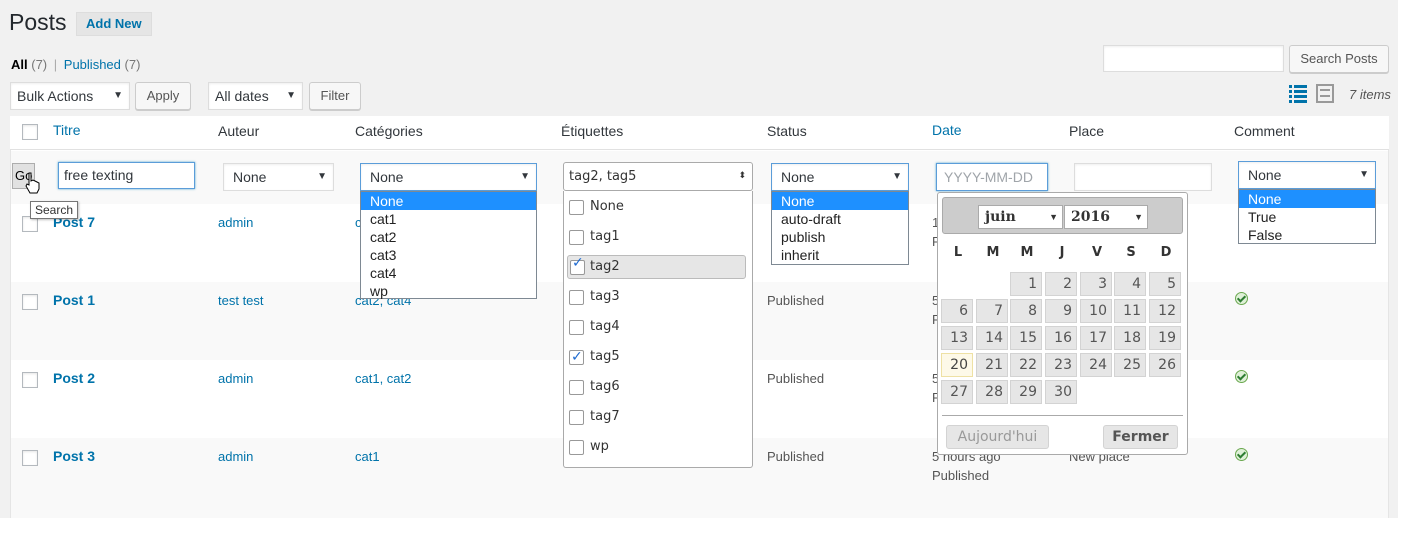 The image size is (1405, 541). I want to click on published-count: (7), so click(132, 64).